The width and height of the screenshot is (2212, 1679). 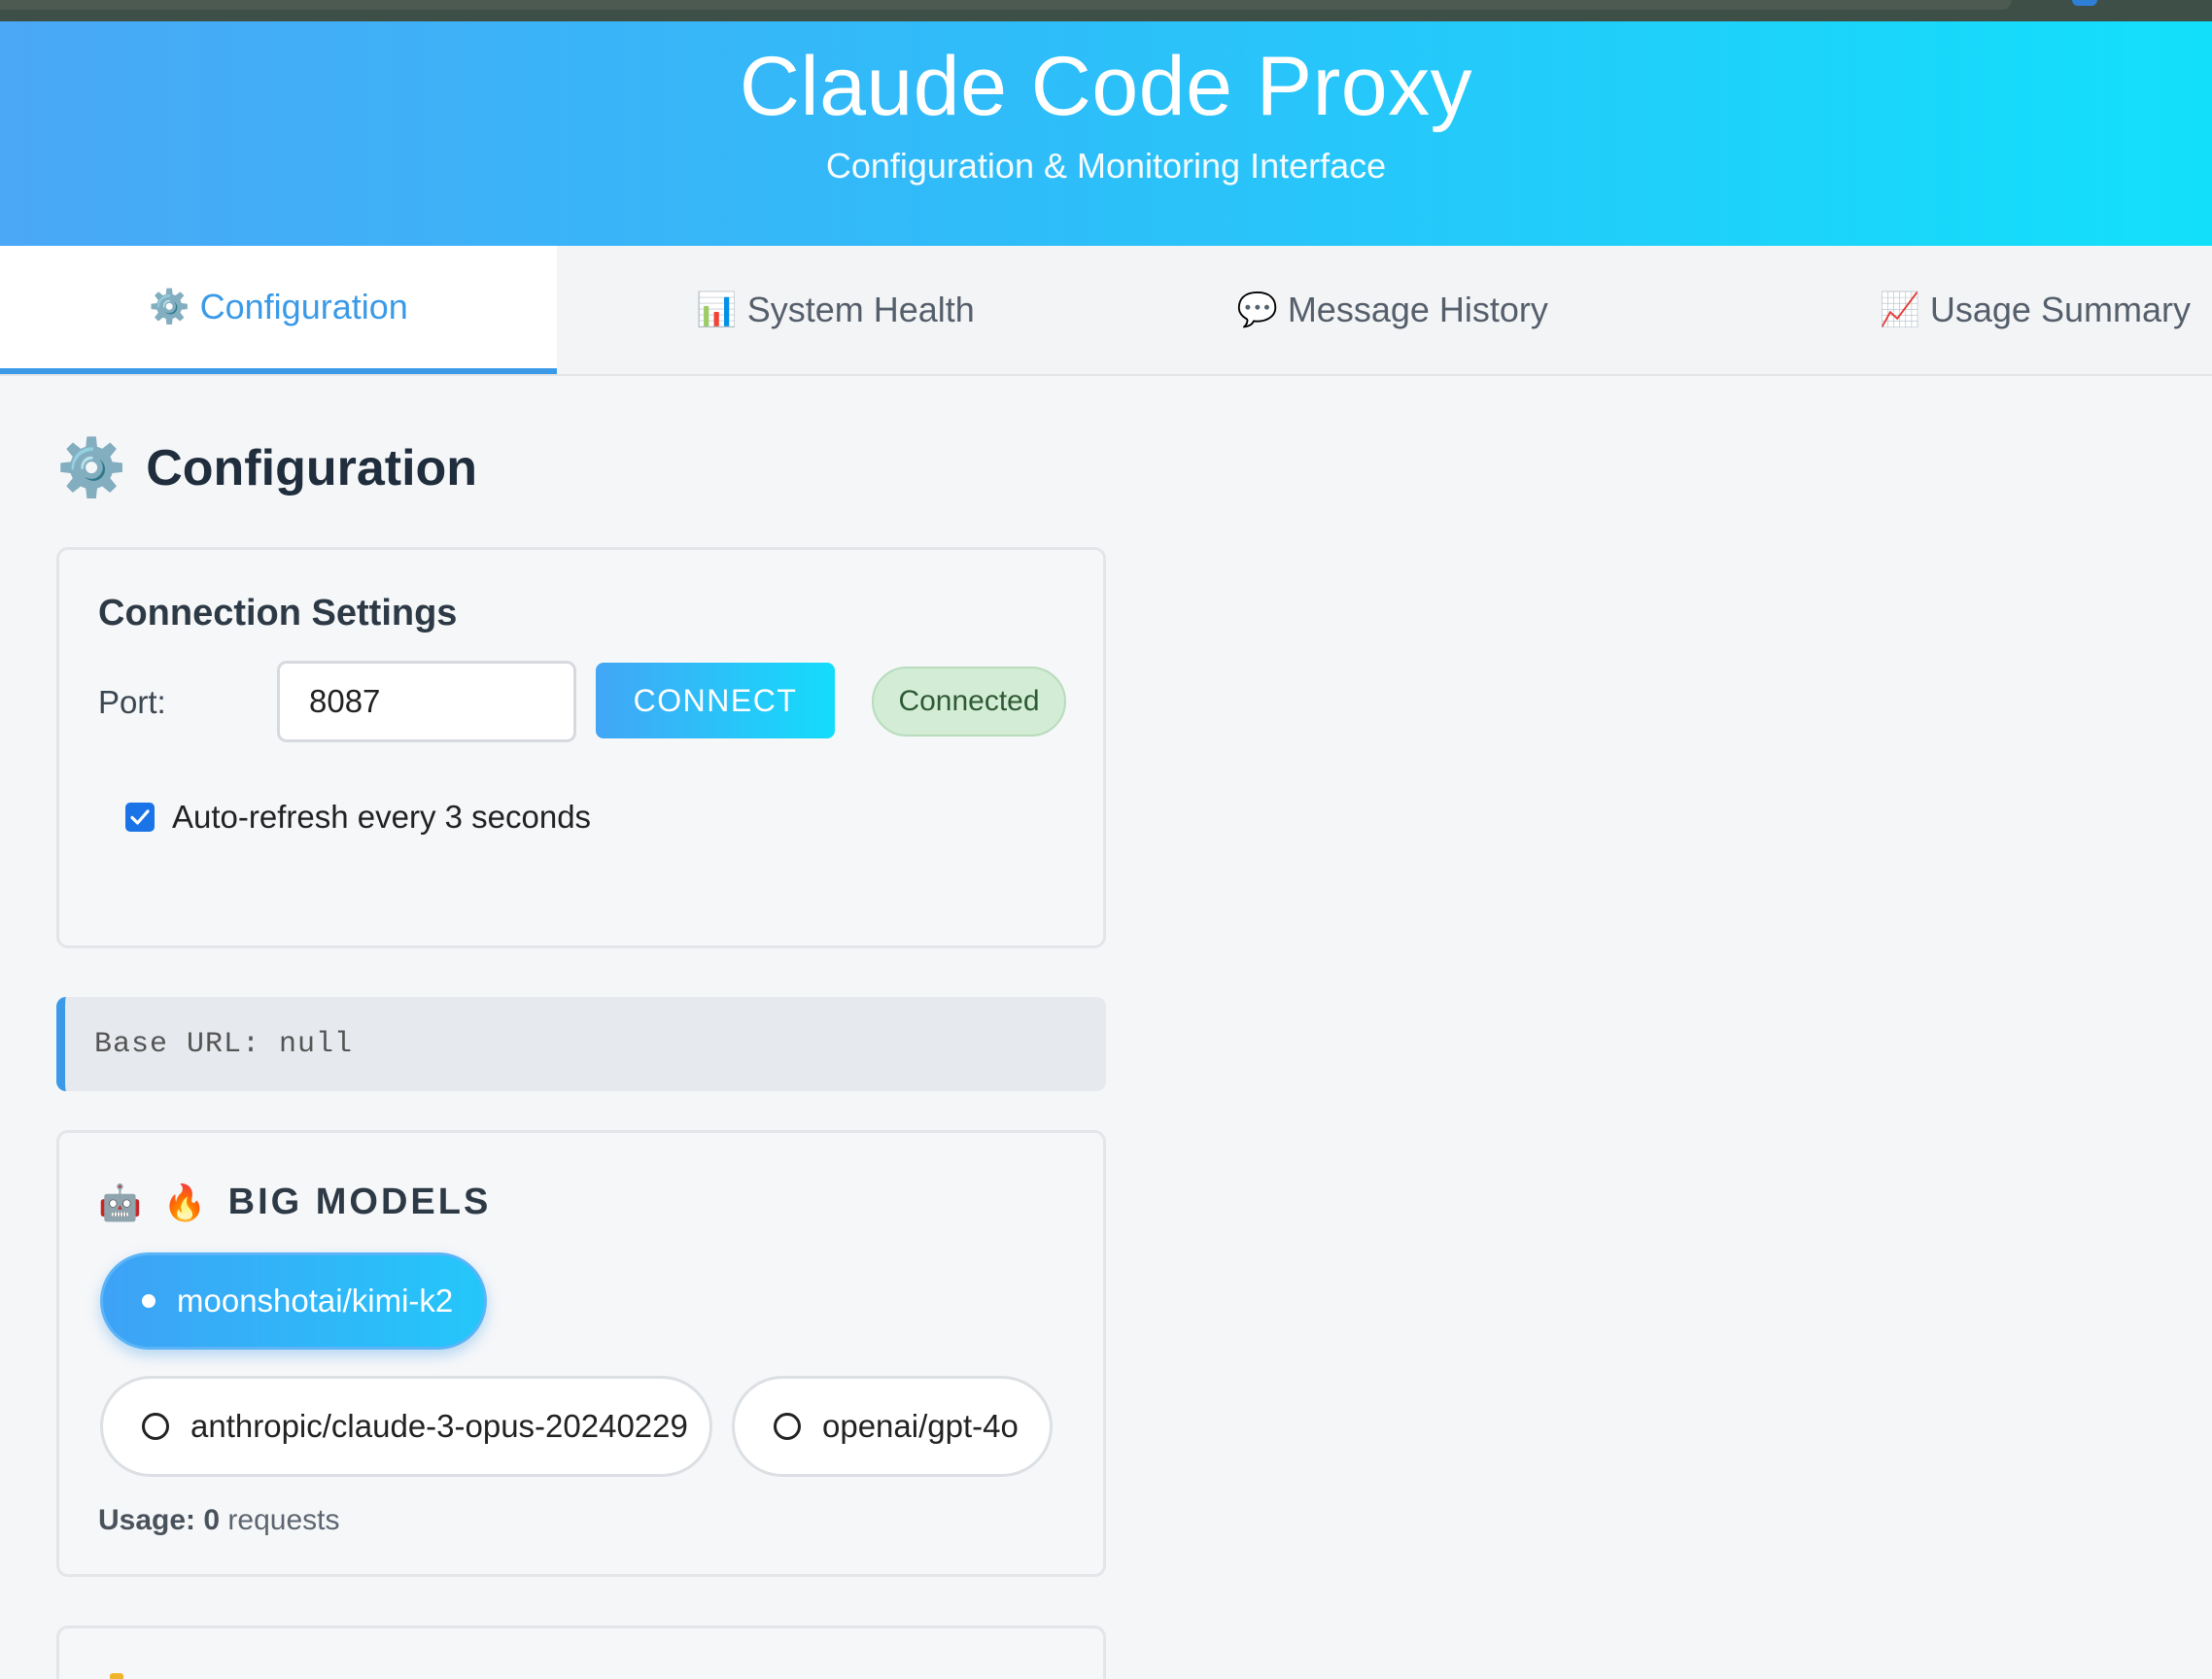 I want to click on model-option: openai/gpt-4o, so click(x=892, y=1426).